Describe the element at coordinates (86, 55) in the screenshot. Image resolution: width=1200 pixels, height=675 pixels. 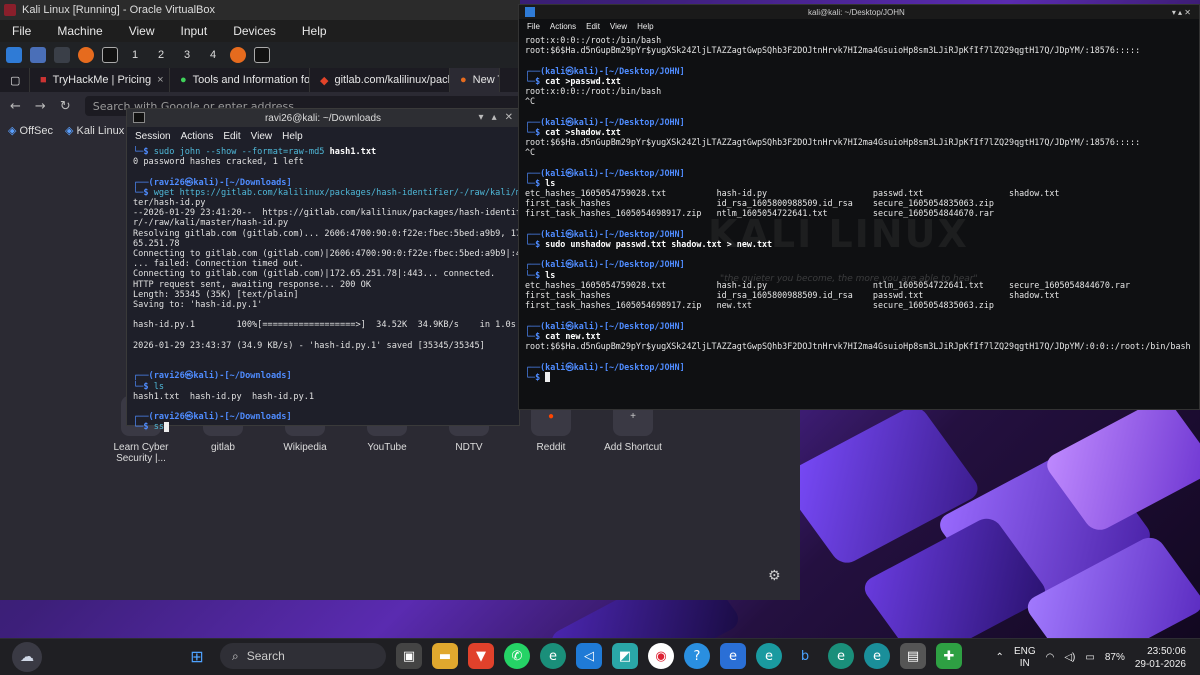
I see `firefox-icon` at that location.